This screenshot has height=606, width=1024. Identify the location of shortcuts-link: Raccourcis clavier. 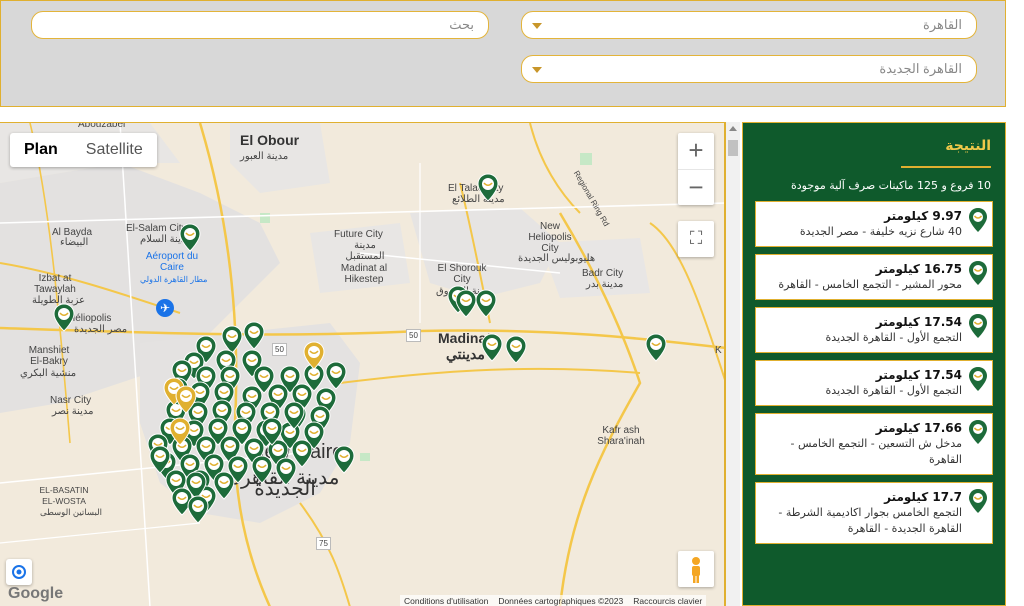
(667, 600).